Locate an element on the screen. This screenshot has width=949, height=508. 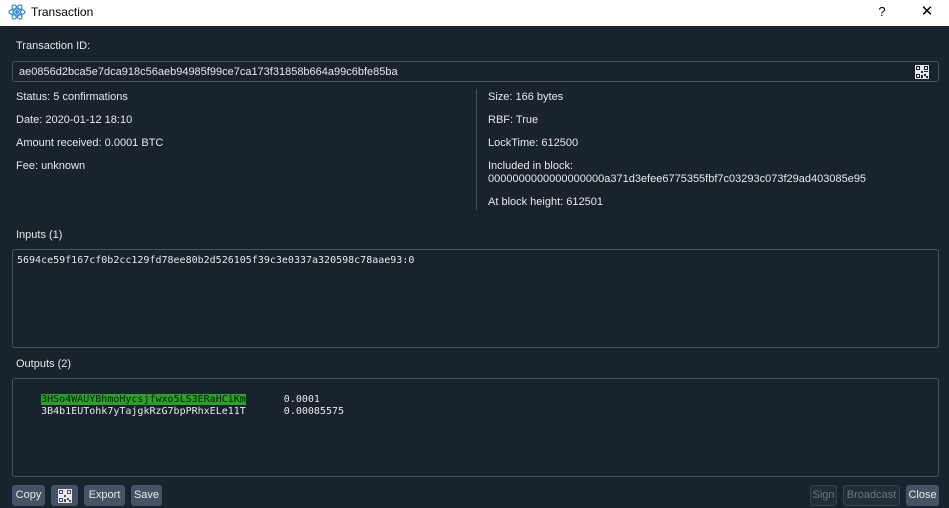
close-button: Close is located at coordinates (922, 495).